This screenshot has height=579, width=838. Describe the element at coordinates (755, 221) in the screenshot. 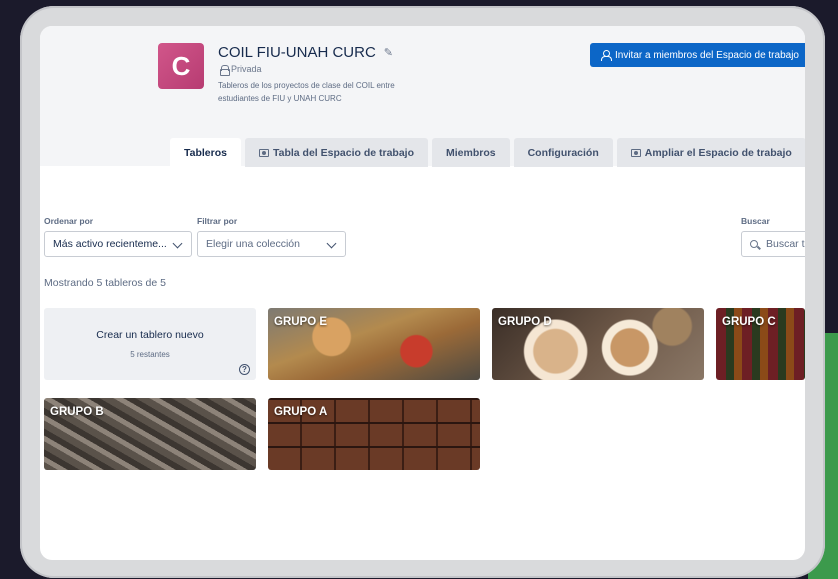

I see `search-label: Buscar` at that location.